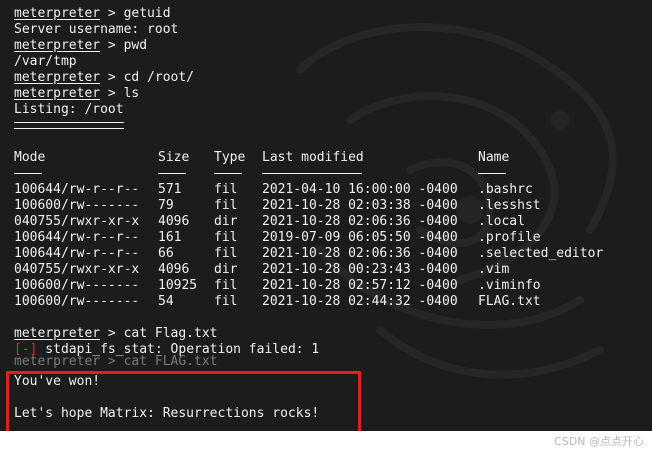 This screenshot has width=652, height=453. What do you see at coordinates (509, 285) in the screenshot?
I see `cell-name: .viminfo` at bounding box center [509, 285].